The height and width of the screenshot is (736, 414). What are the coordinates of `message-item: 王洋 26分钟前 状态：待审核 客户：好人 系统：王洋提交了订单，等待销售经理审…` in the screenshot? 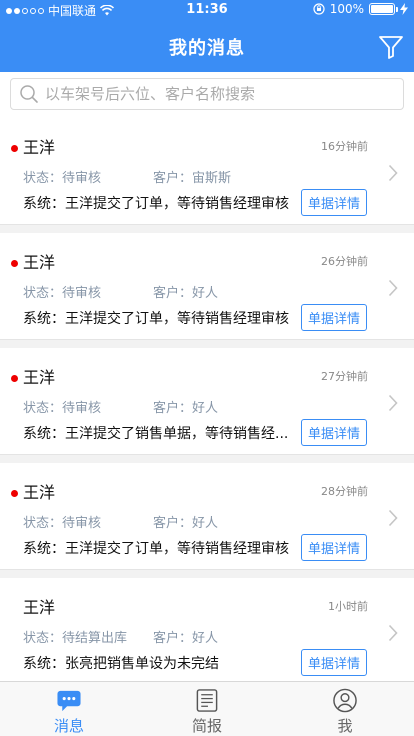 It's located at (207, 286).